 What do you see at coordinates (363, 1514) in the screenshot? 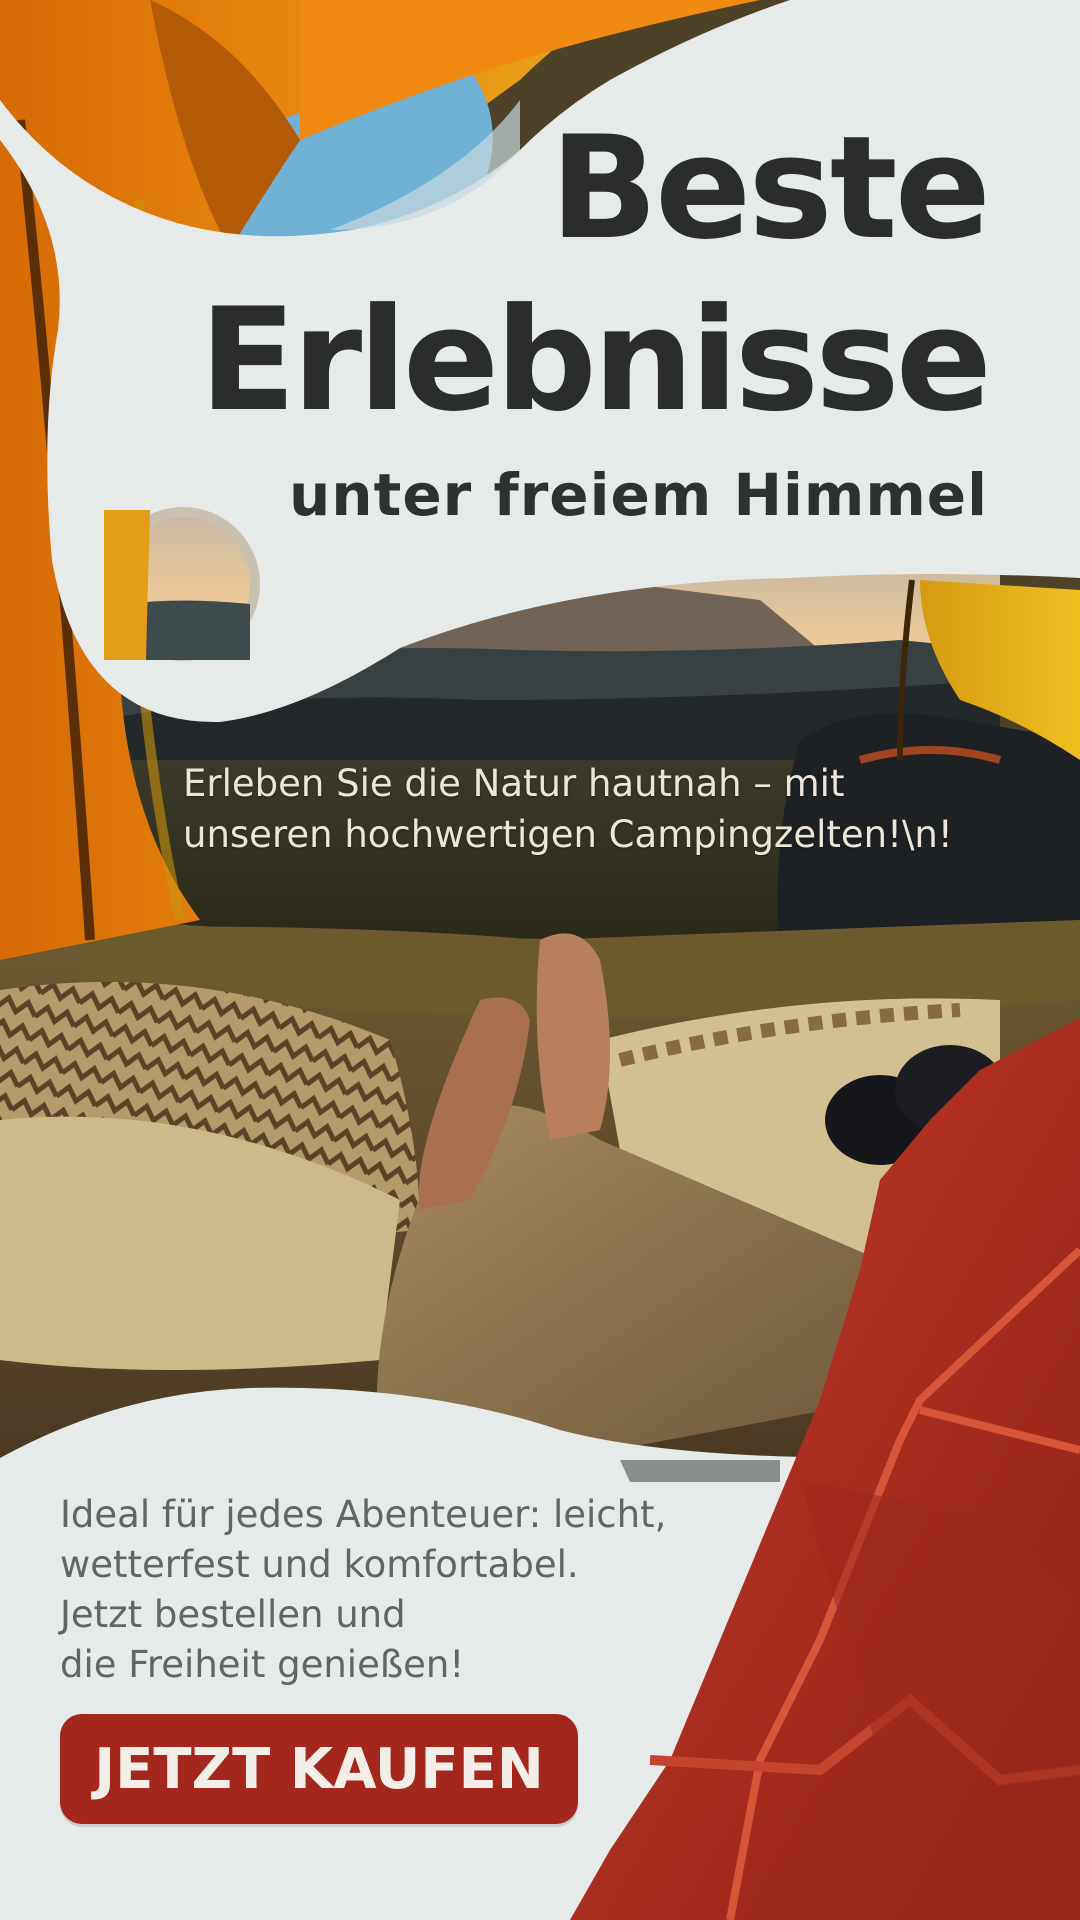
I see `body-line-1: Ideal für jedes Abenteuer: leicht,` at bounding box center [363, 1514].